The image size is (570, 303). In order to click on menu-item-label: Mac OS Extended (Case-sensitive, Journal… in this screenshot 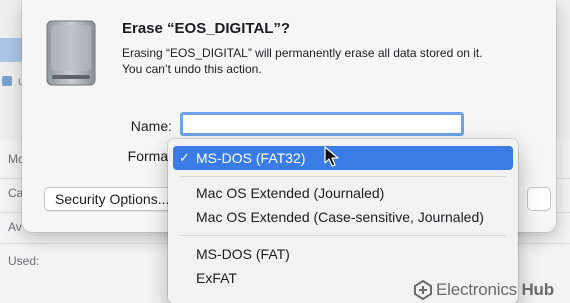, I will do `click(340, 217)`.